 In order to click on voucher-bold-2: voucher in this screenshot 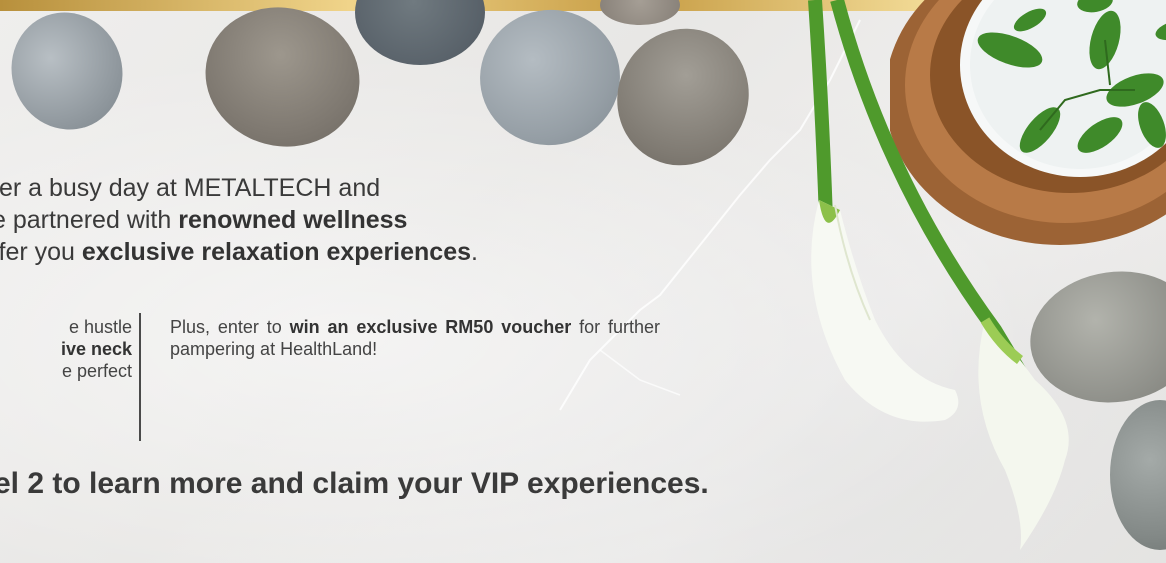, I will do `click(536, 327)`.